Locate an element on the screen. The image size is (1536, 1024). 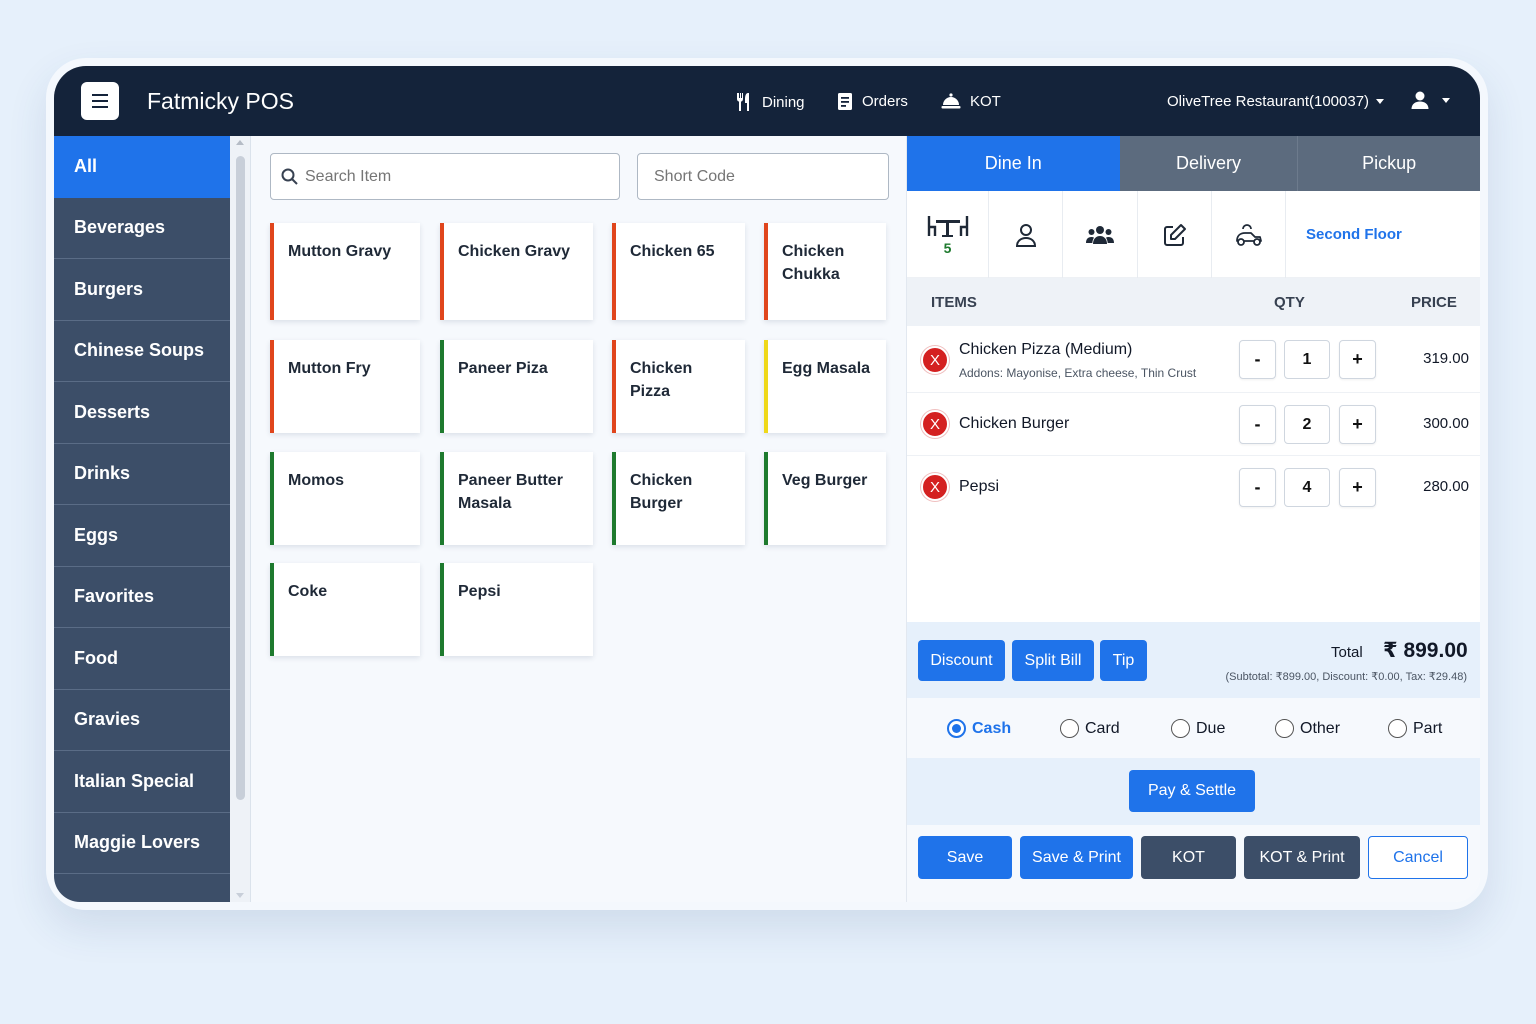
split-bill-button: Split Bill is located at coordinates (1053, 660).